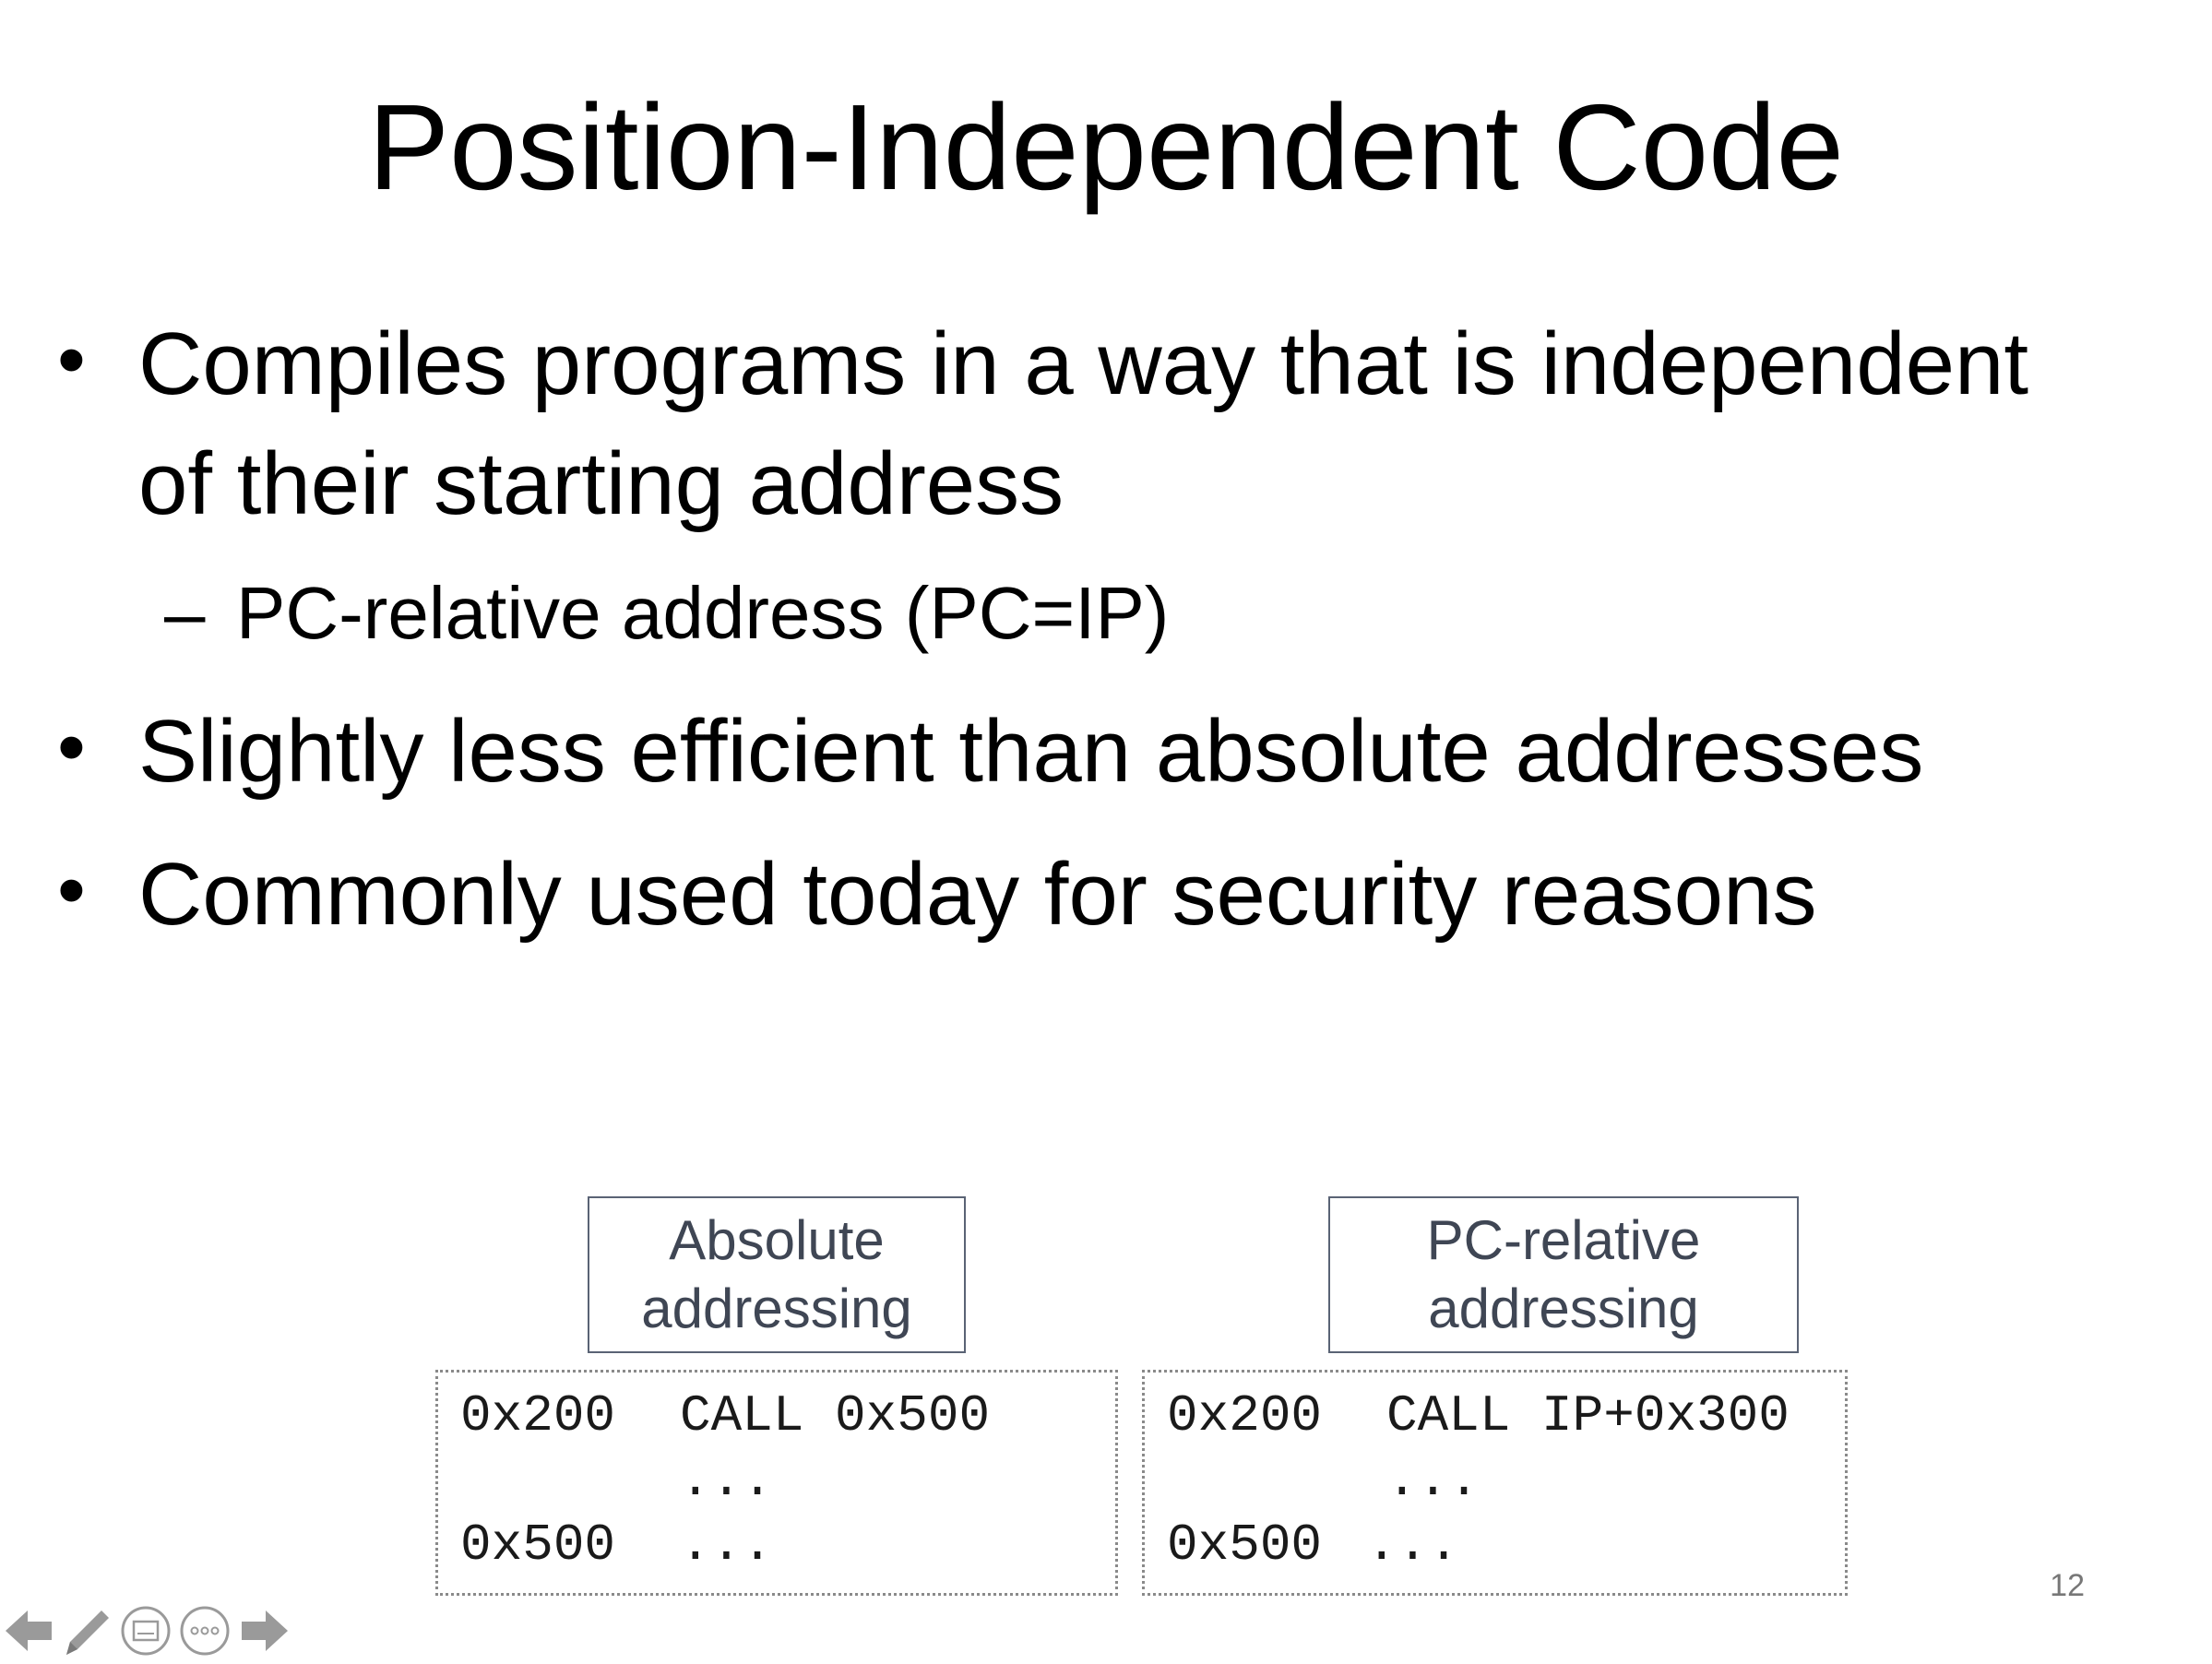 This screenshot has height=1664, width=2212. Describe the element at coordinates (263, 1630) in the screenshot. I see `arrow-right-icon` at that location.